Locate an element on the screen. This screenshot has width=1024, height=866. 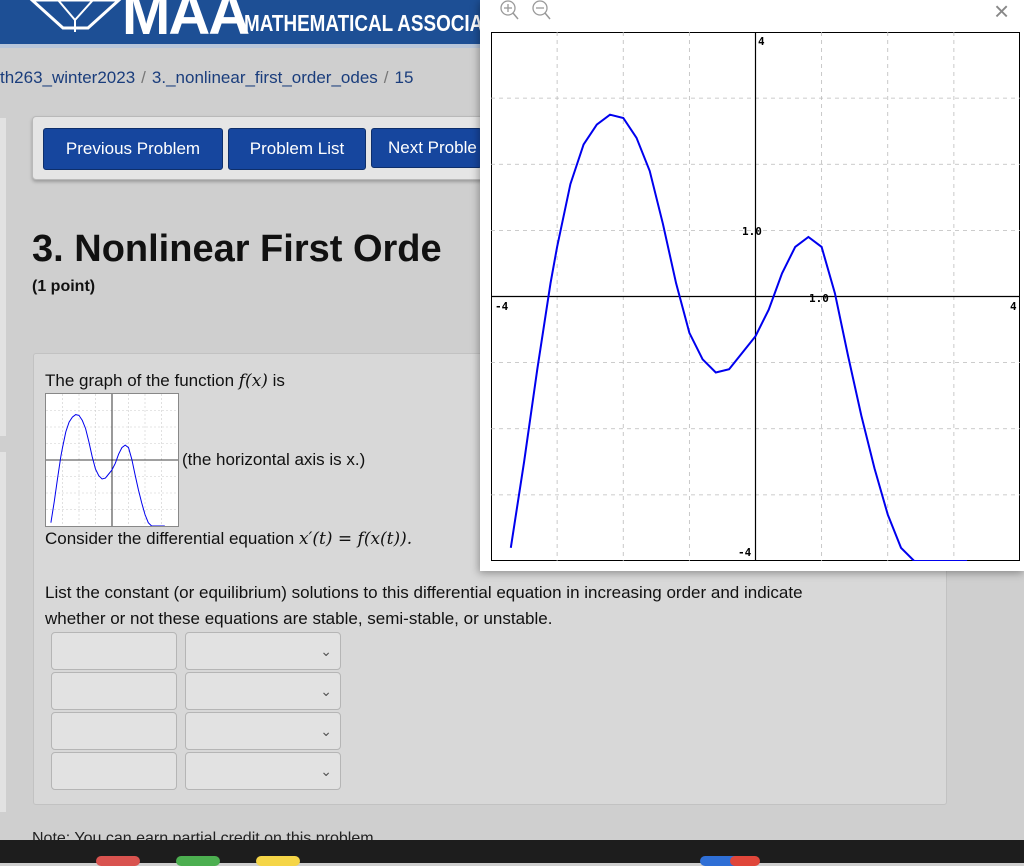
stability-select-2: ⌄ is located at coordinates (263, 691).